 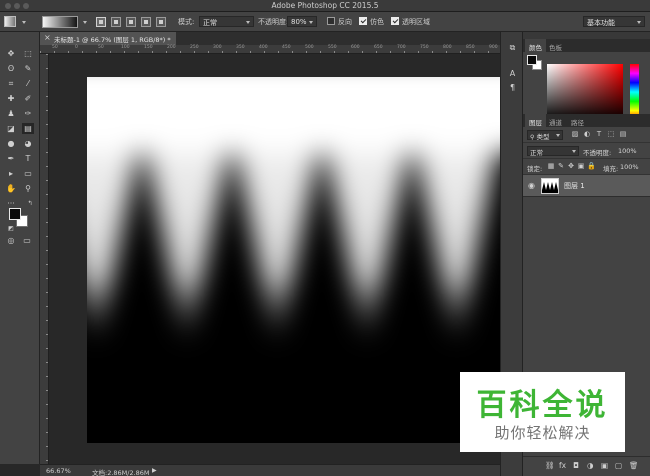 What do you see at coordinates (280, 38) in the screenshot?
I see `document-tab-bar: × 未标题-1 @ 66.7% (图层 1, RGB/8*) *` at bounding box center [280, 38].